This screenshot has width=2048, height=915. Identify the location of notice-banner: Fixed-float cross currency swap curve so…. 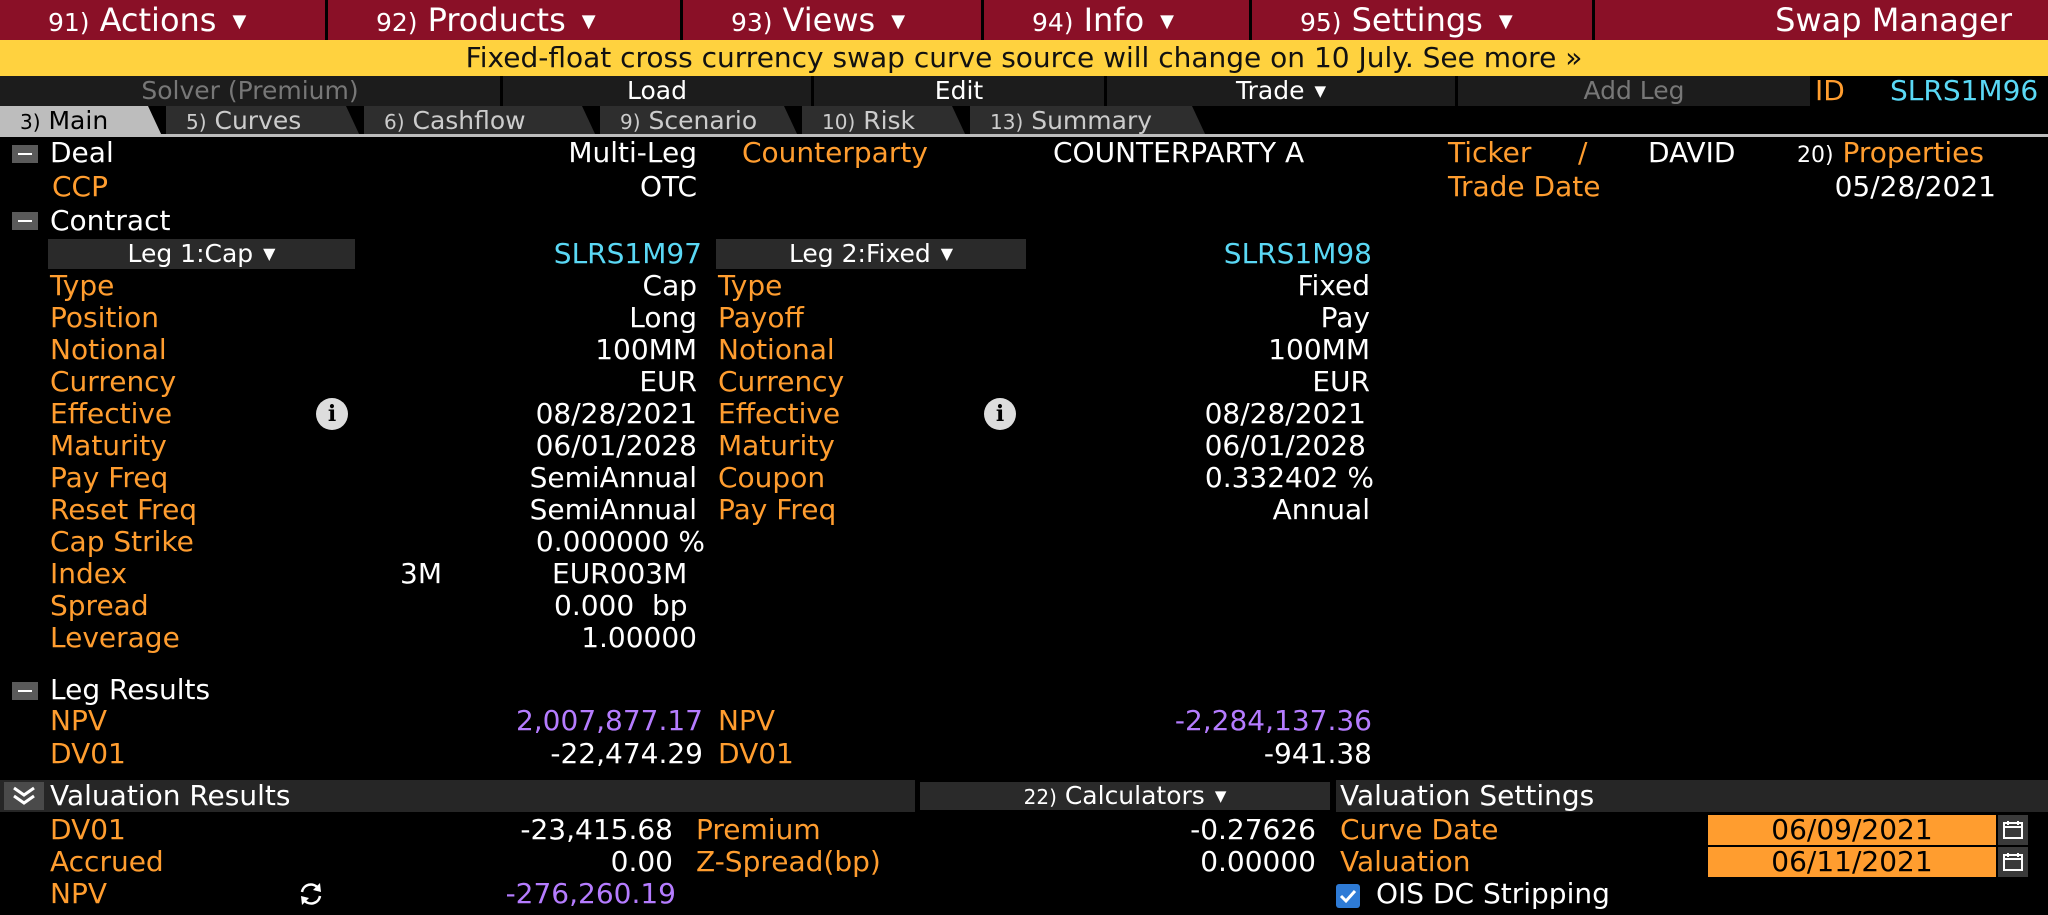
(1024, 58).